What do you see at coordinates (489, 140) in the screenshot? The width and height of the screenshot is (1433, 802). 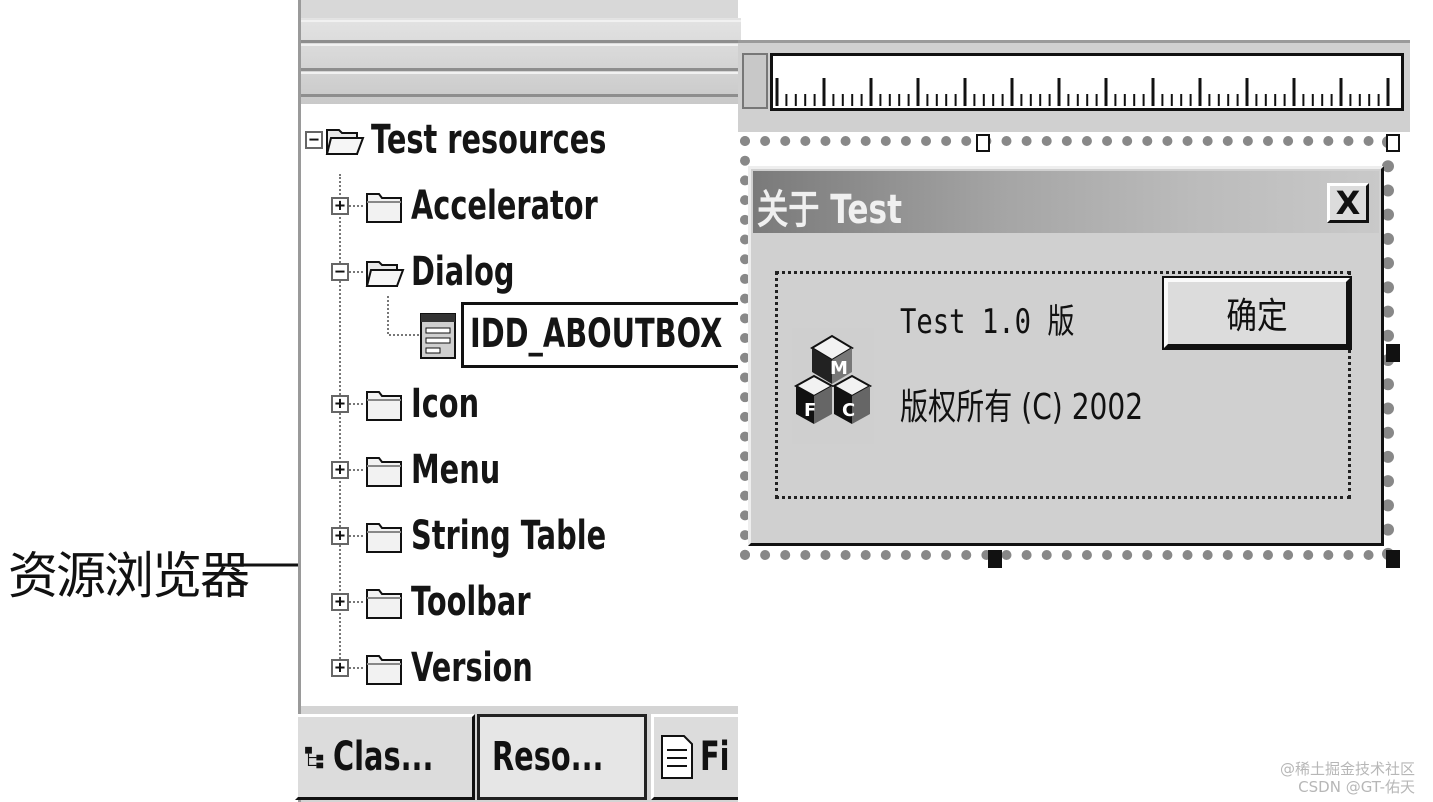 I see `tree-root-label: Test resources` at bounding box center [489, 140].